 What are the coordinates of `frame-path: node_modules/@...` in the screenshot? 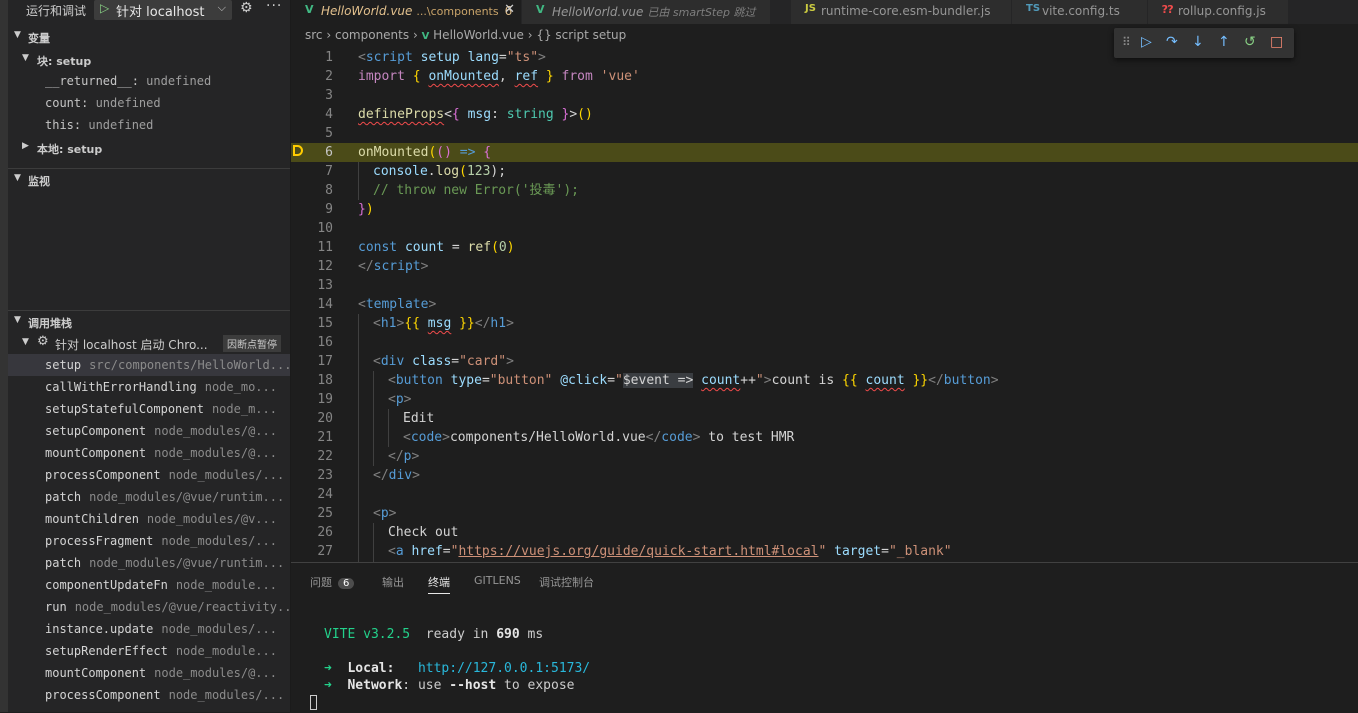 It's located at (215, 453).